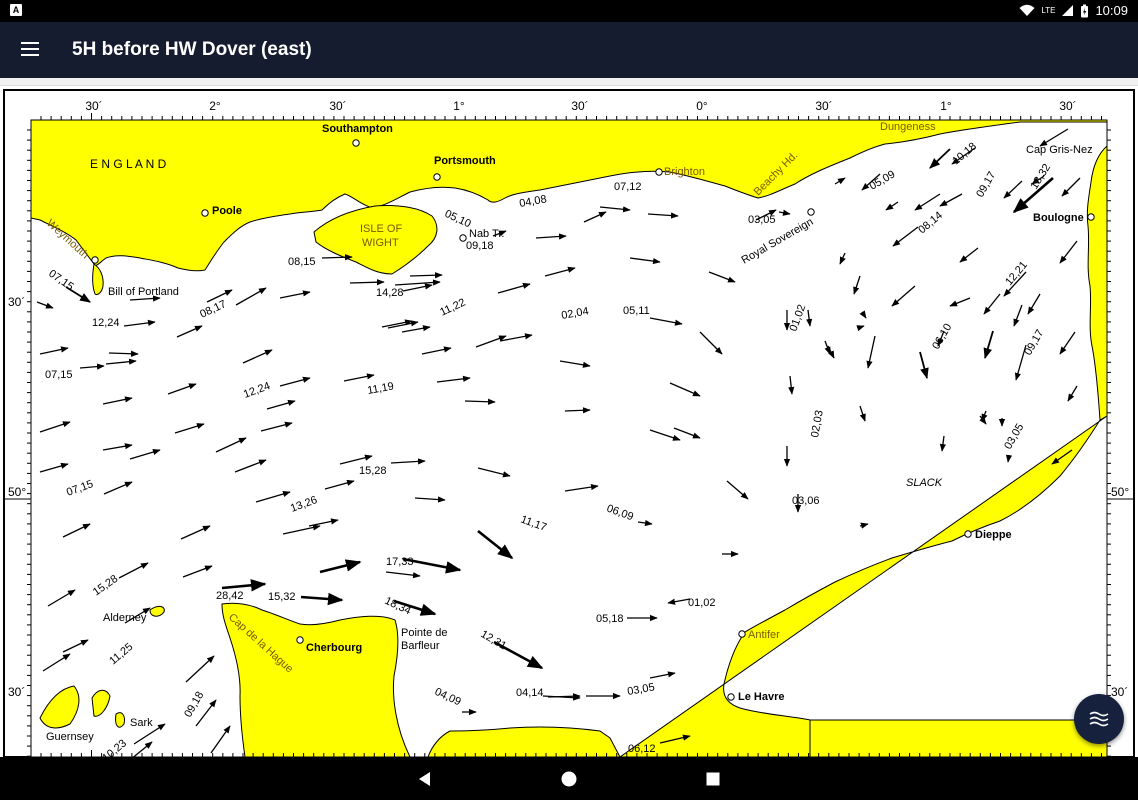  Describe the element at coordinates (908, 127) in the screenshot. I see `place-label-dungeness: Dungeness` at that location.